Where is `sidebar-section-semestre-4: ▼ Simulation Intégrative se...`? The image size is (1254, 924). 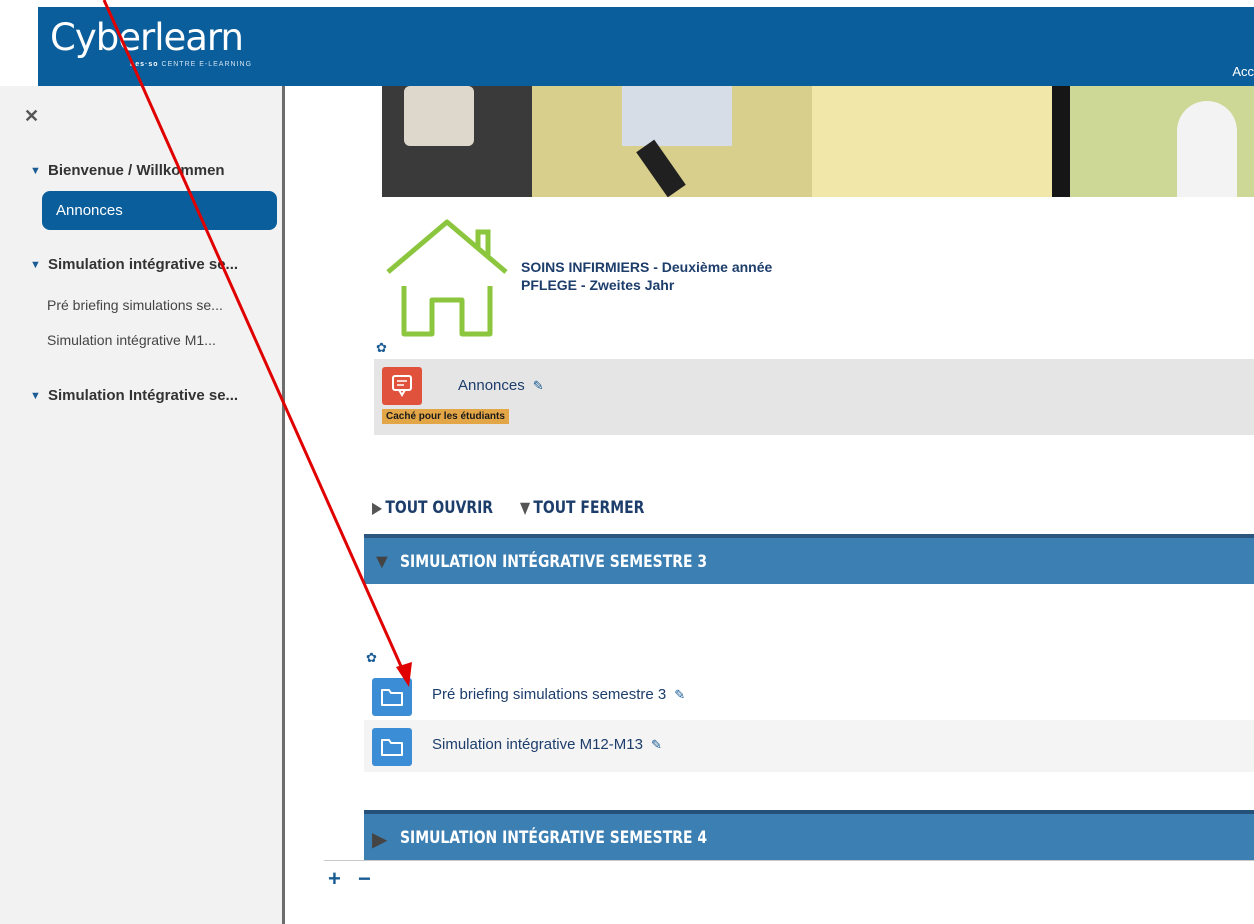 sidebar-section-semestre-4: ▼ Simulation Intégrative se... is located at coordinates (134, 395).